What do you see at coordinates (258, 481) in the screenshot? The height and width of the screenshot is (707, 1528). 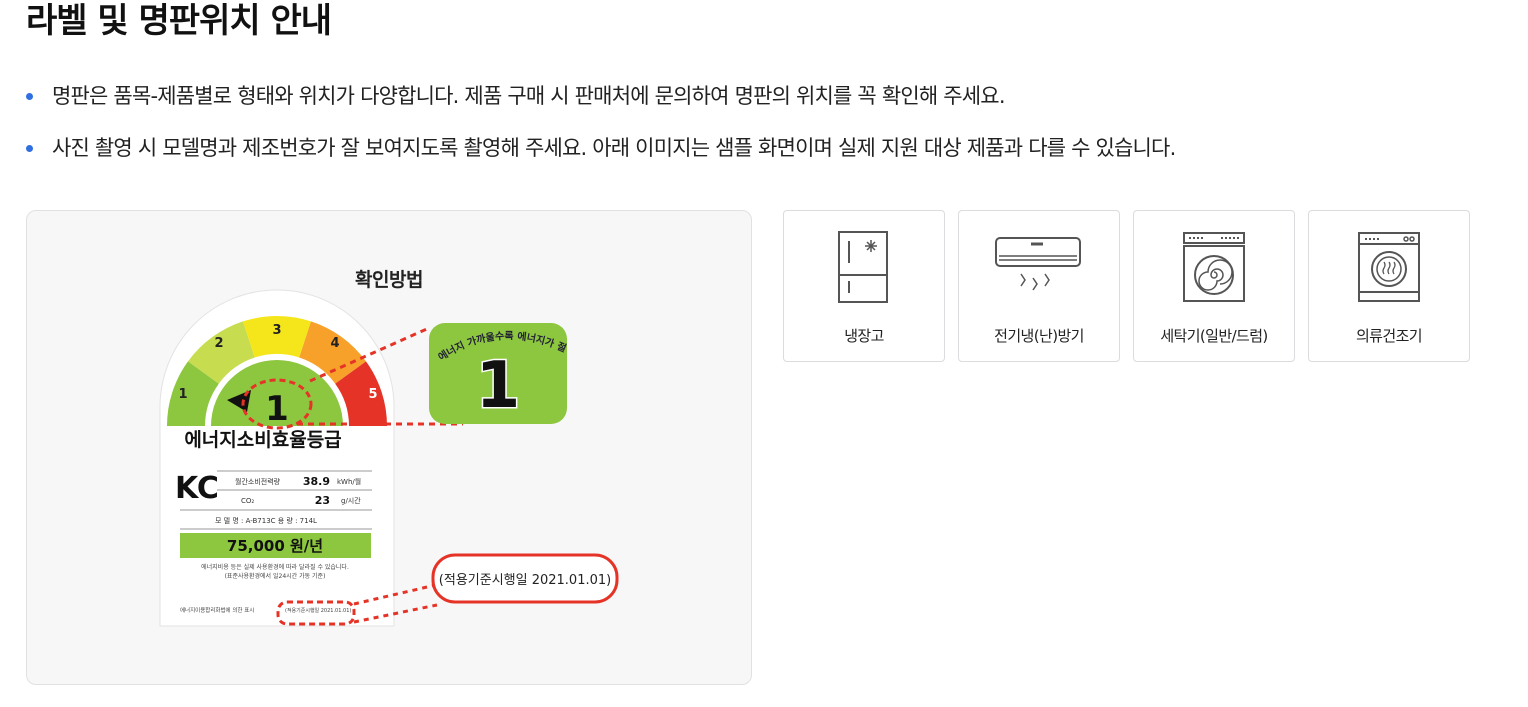 I see `row-label: 월간소비전력량` at bounding box center [258, 481].